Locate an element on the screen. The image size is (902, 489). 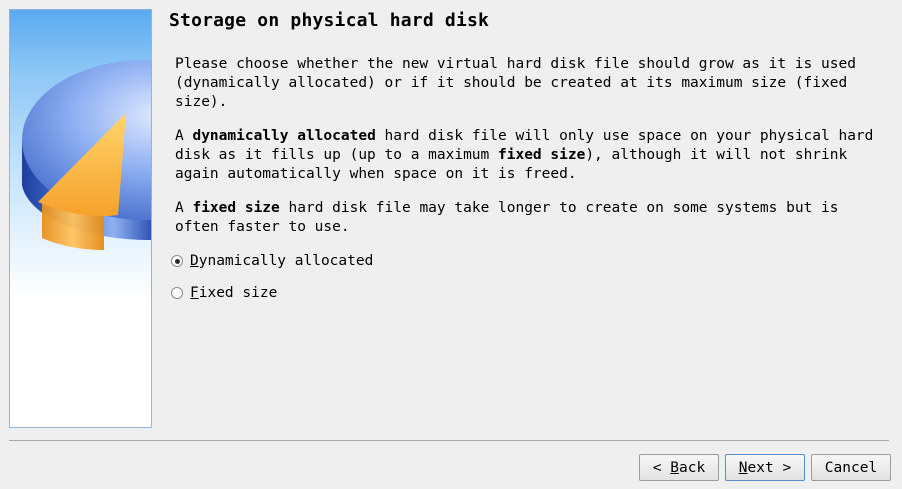
back-button: < Back is located at coordinates (679, 467).